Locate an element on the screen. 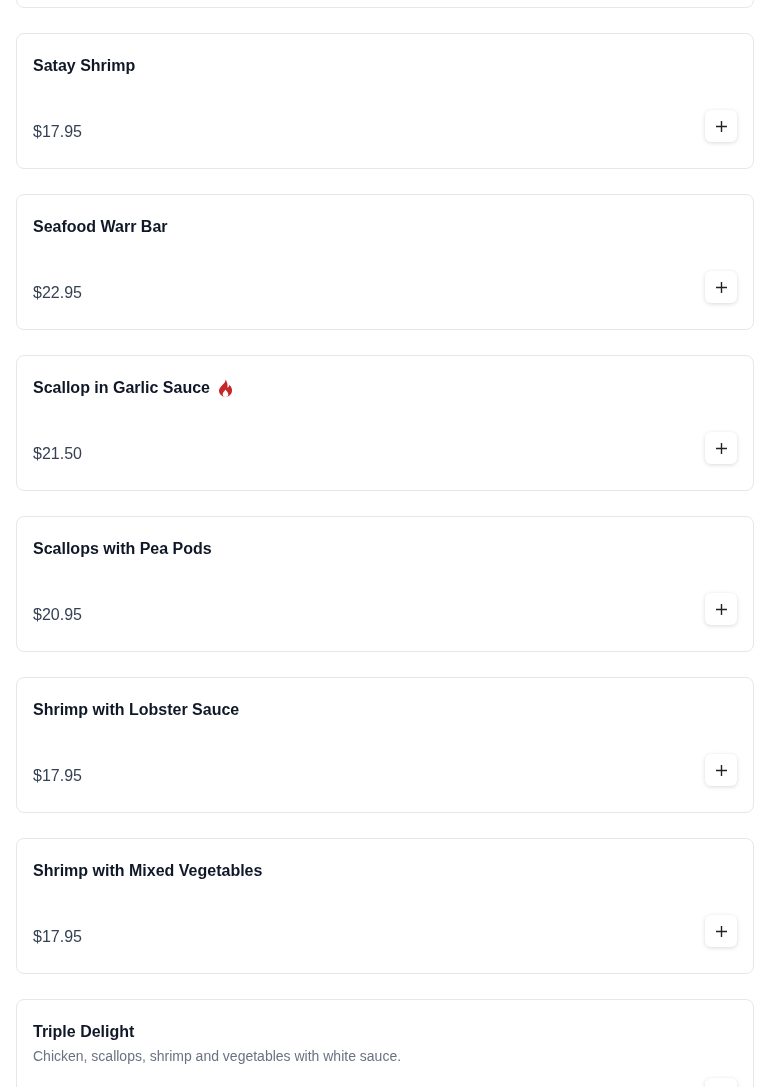 The image size is (770, 1087). item-name: Shrimp with Lobster Sauce is located at coordinates (136, 710).